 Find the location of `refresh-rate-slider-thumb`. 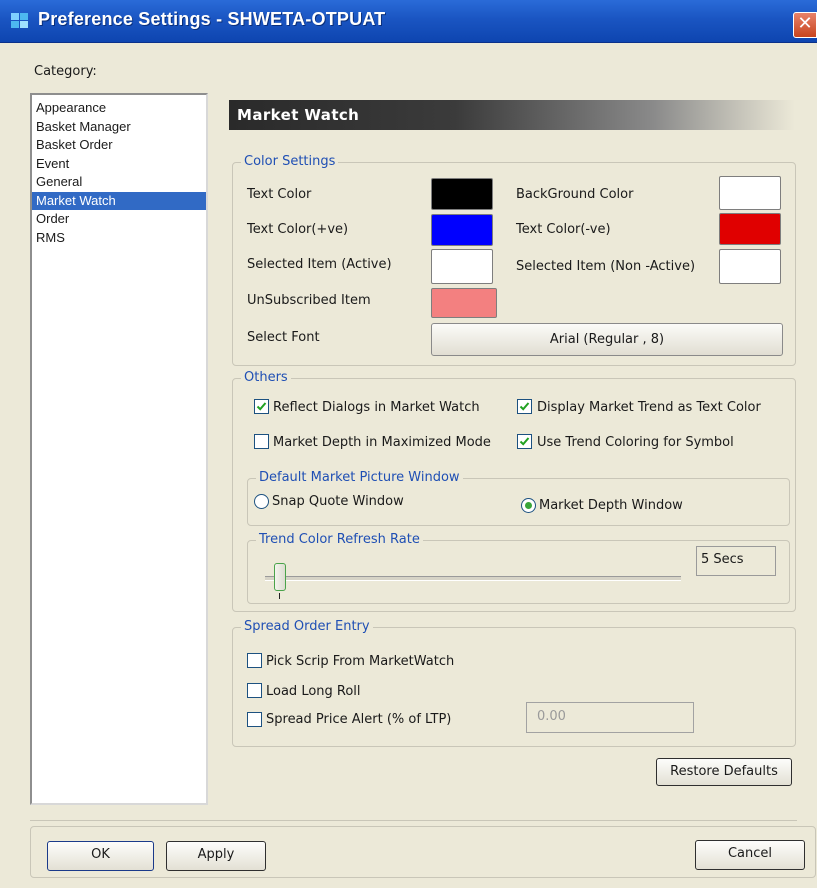

refresh-rate-slider-thumb is located at coordinates (280, 577).